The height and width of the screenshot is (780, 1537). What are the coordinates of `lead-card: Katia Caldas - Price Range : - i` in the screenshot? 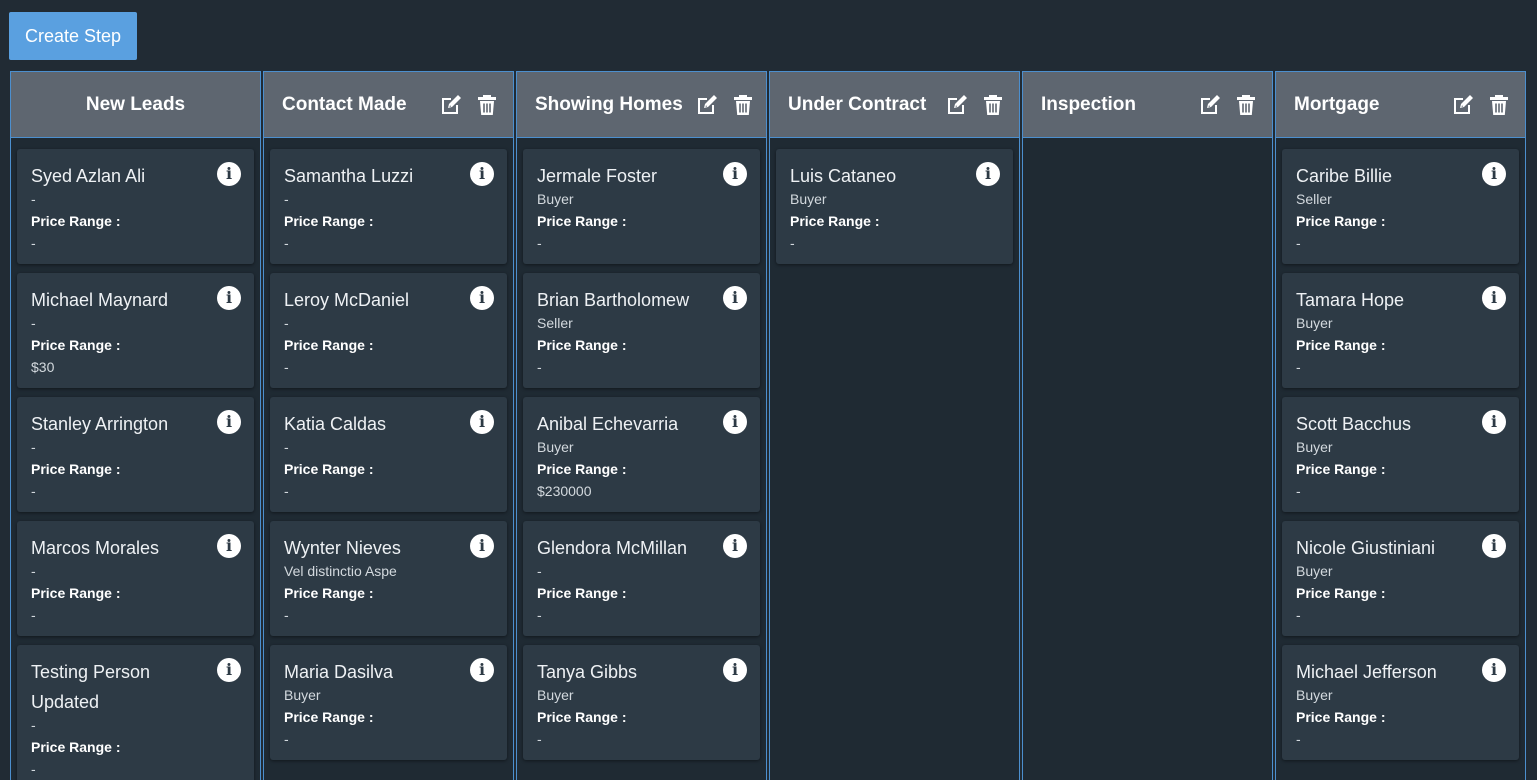 It's located at (388, 454).